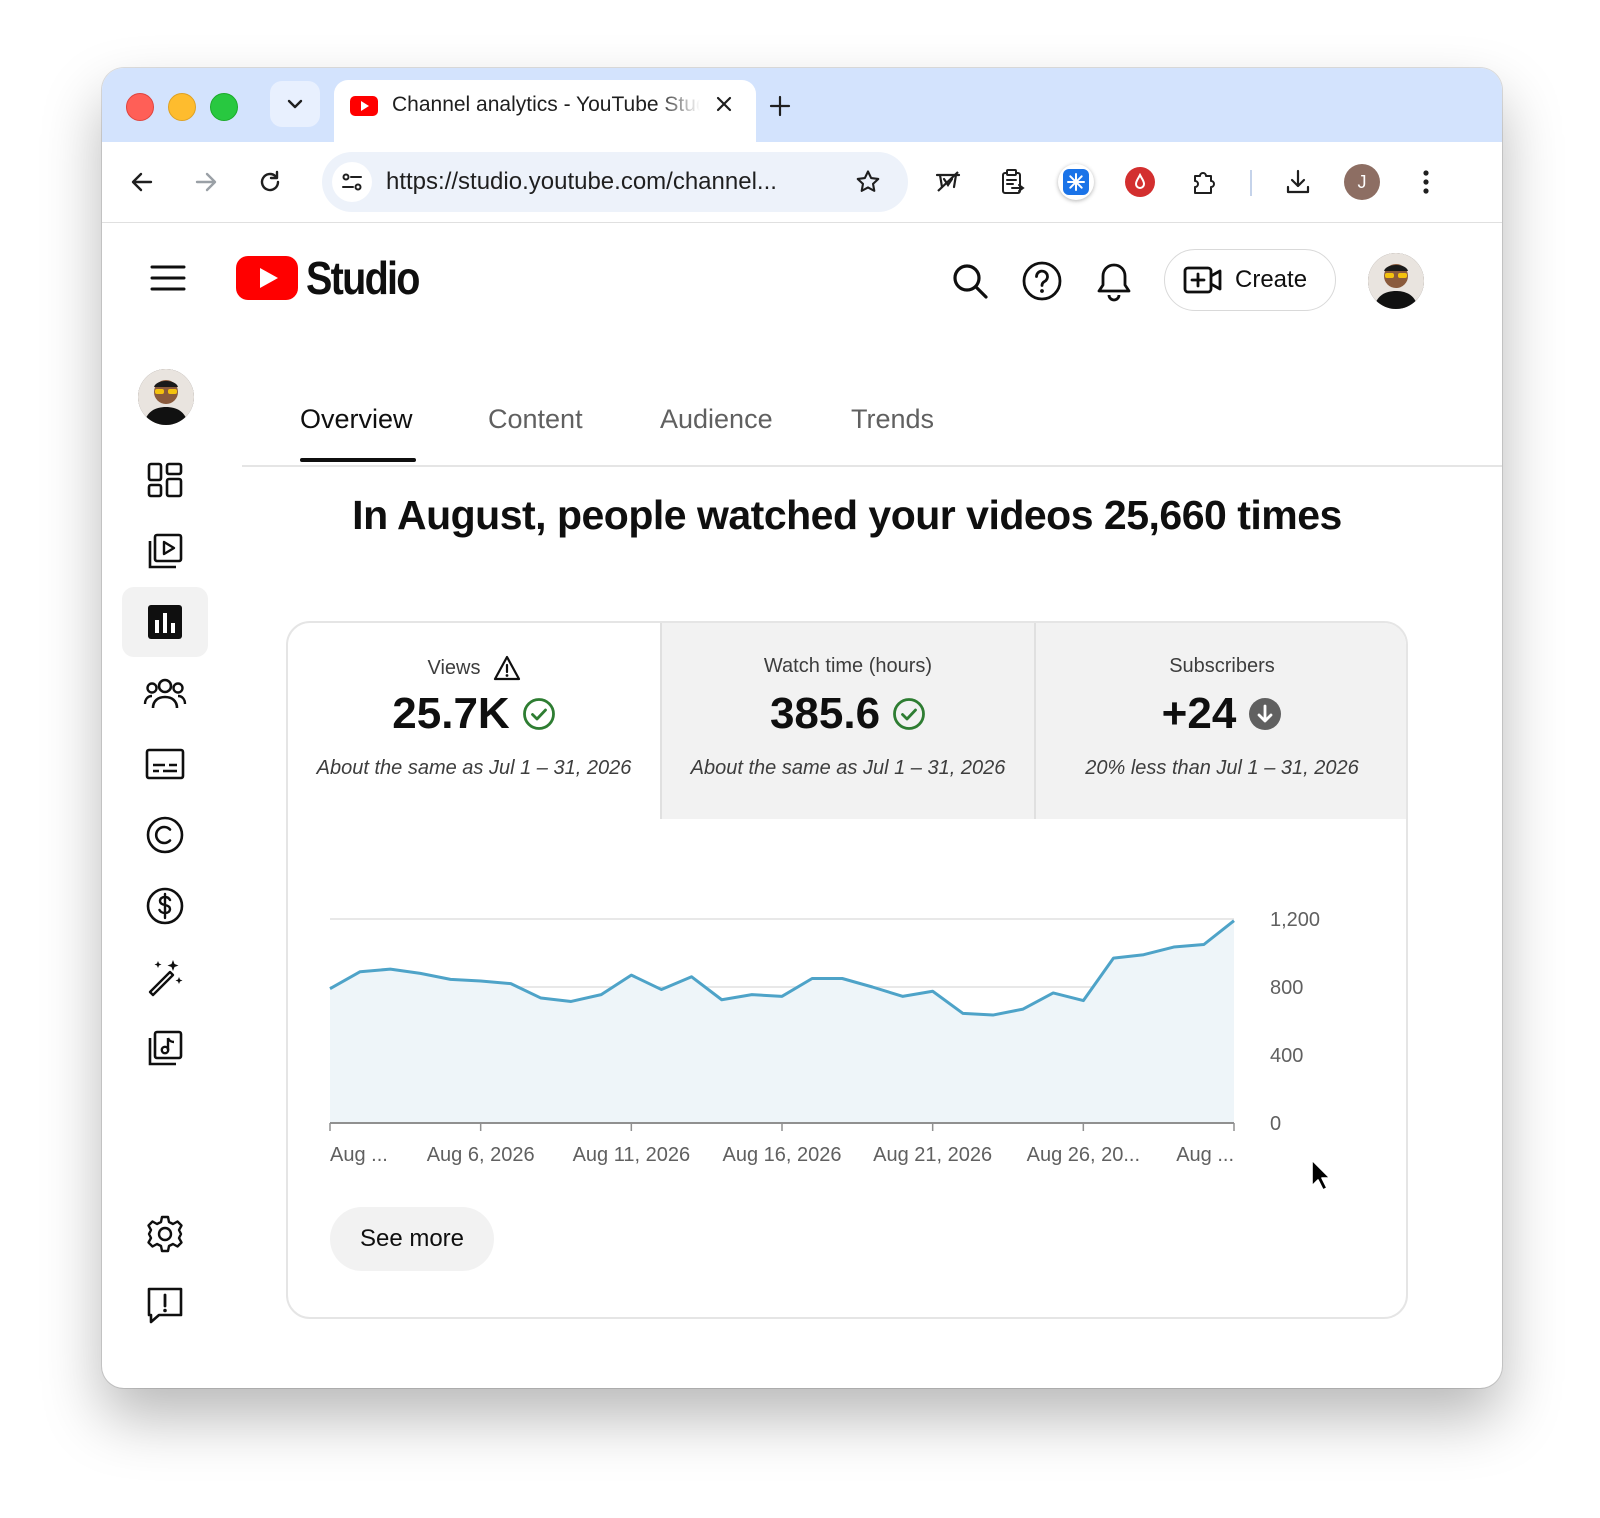 The image size is (1600, 1518). I want to click on bookmark-button, so click(868, 182).